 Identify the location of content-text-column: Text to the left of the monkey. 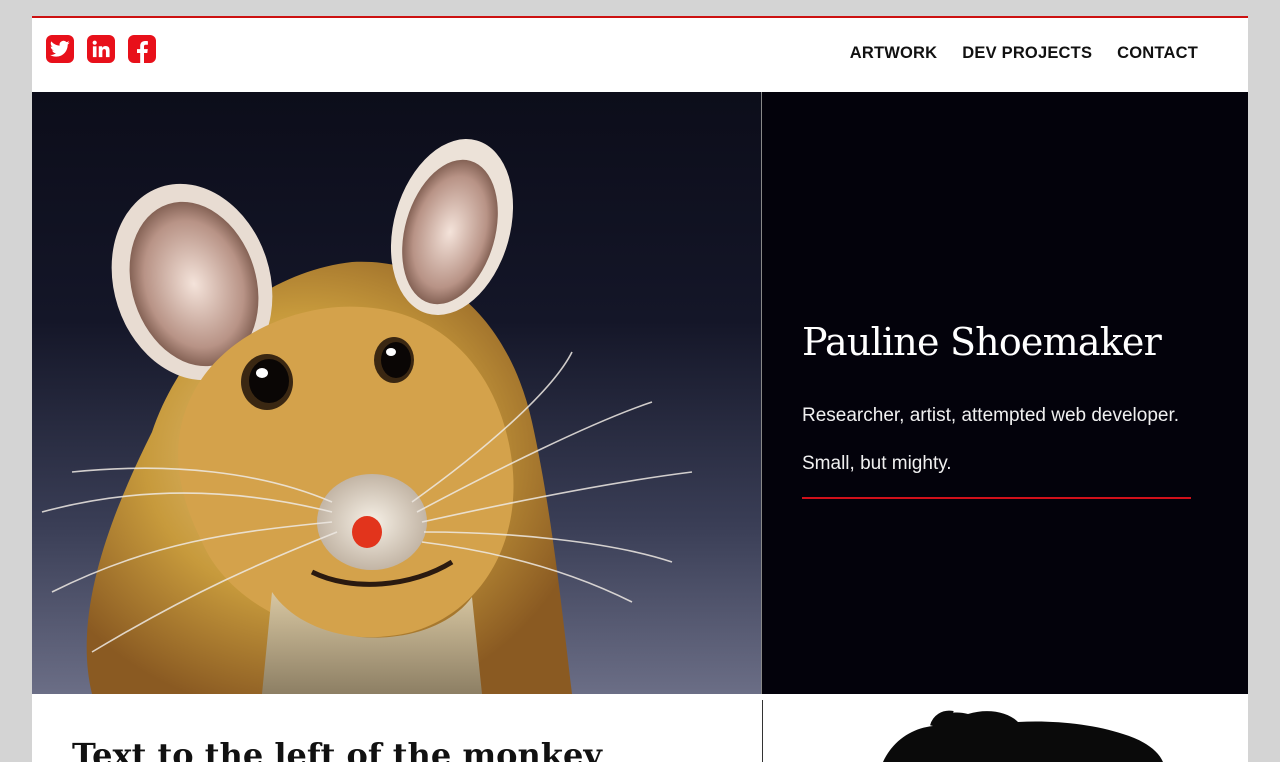
(397, 731).